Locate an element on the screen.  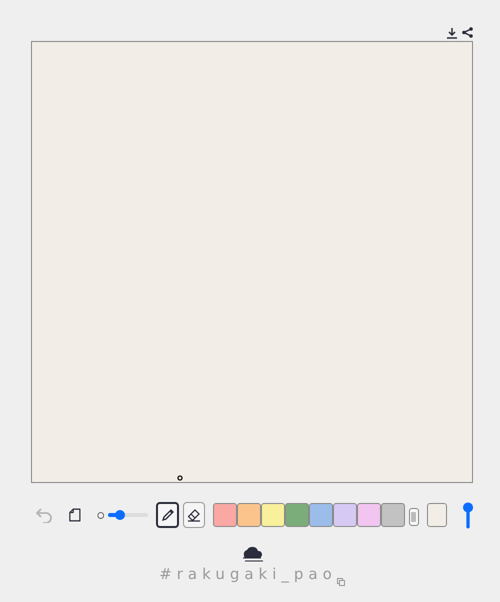
eraser-tool-button is located at coordinates (193, 515).